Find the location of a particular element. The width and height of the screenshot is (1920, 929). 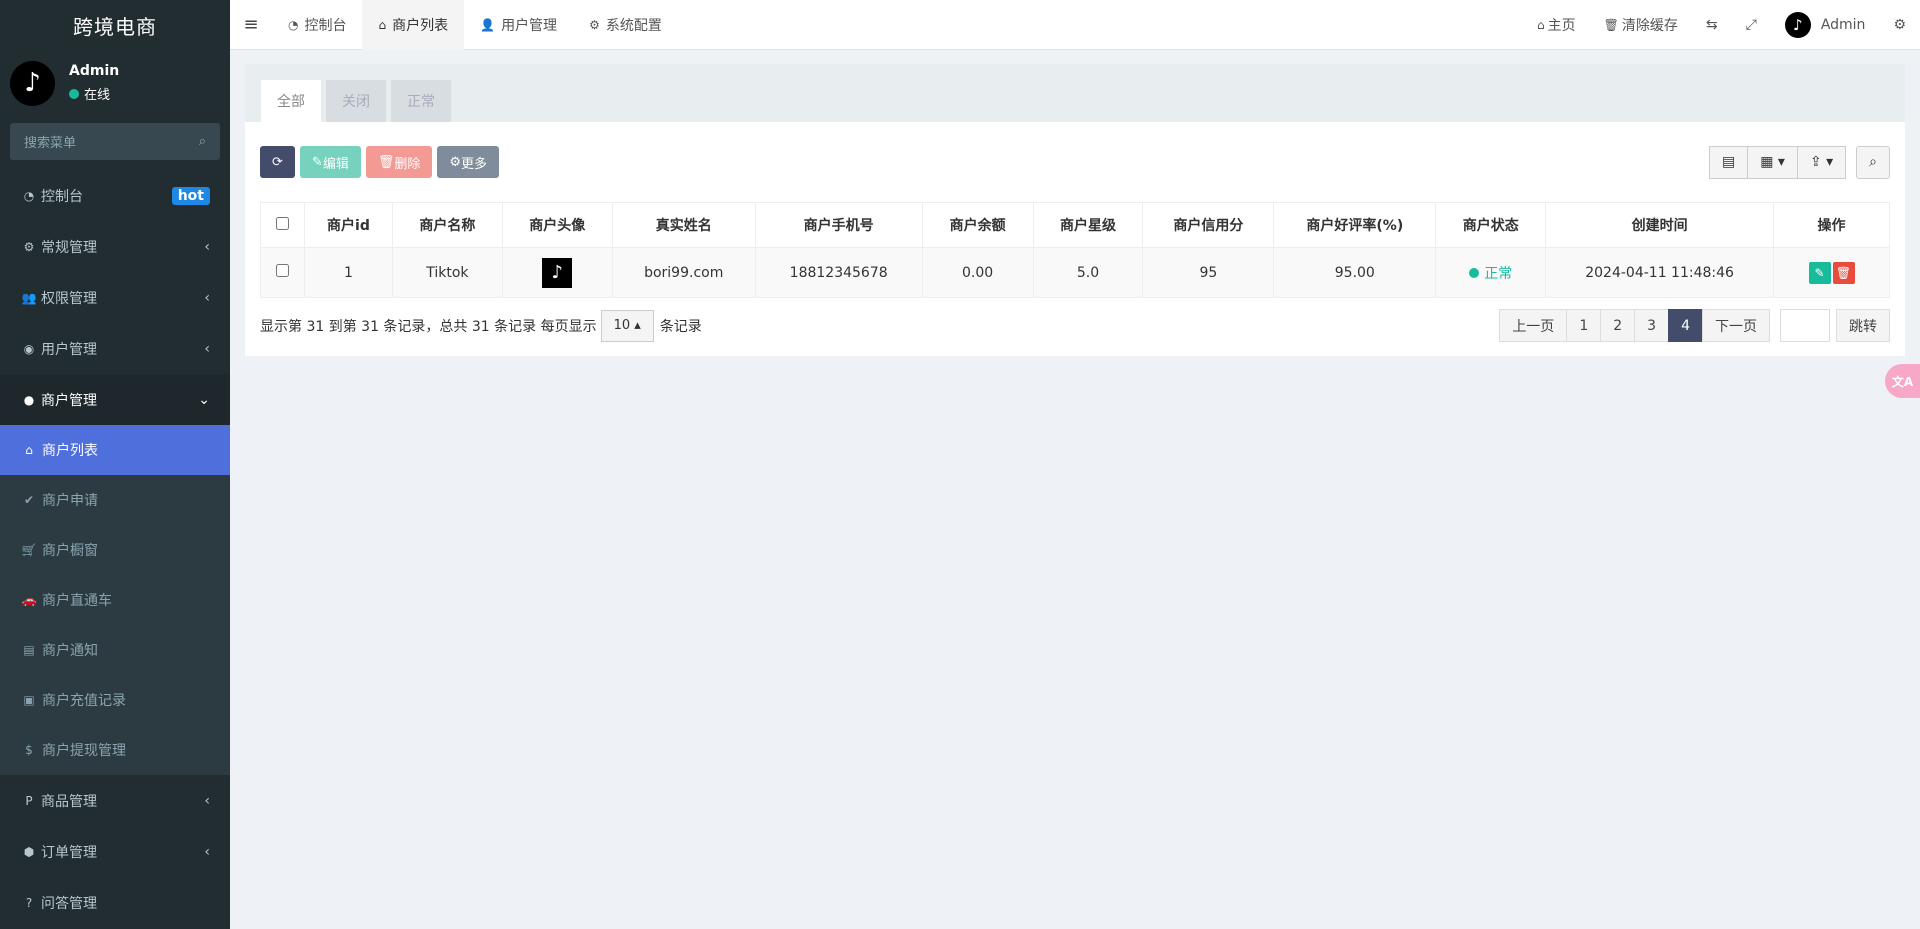

edit-button: ✎ 编辑 is located at coordinates (330, 162).